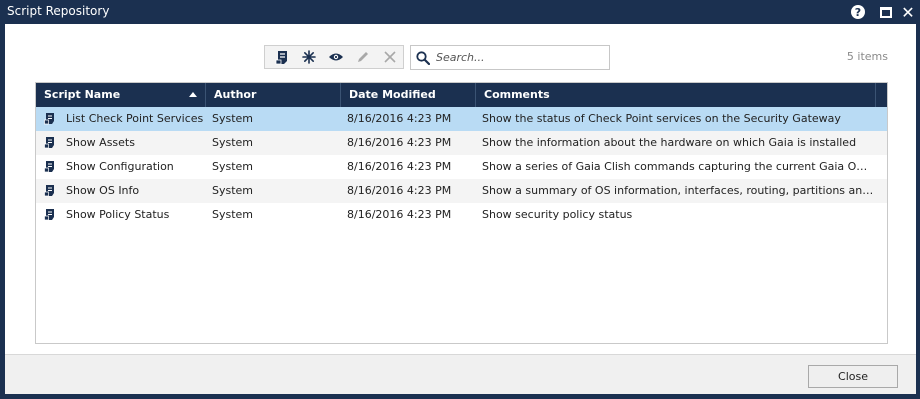 This screenshot has height=399, width=920. I want to click on cell-script-name: Show Assets, so click(100, 142).